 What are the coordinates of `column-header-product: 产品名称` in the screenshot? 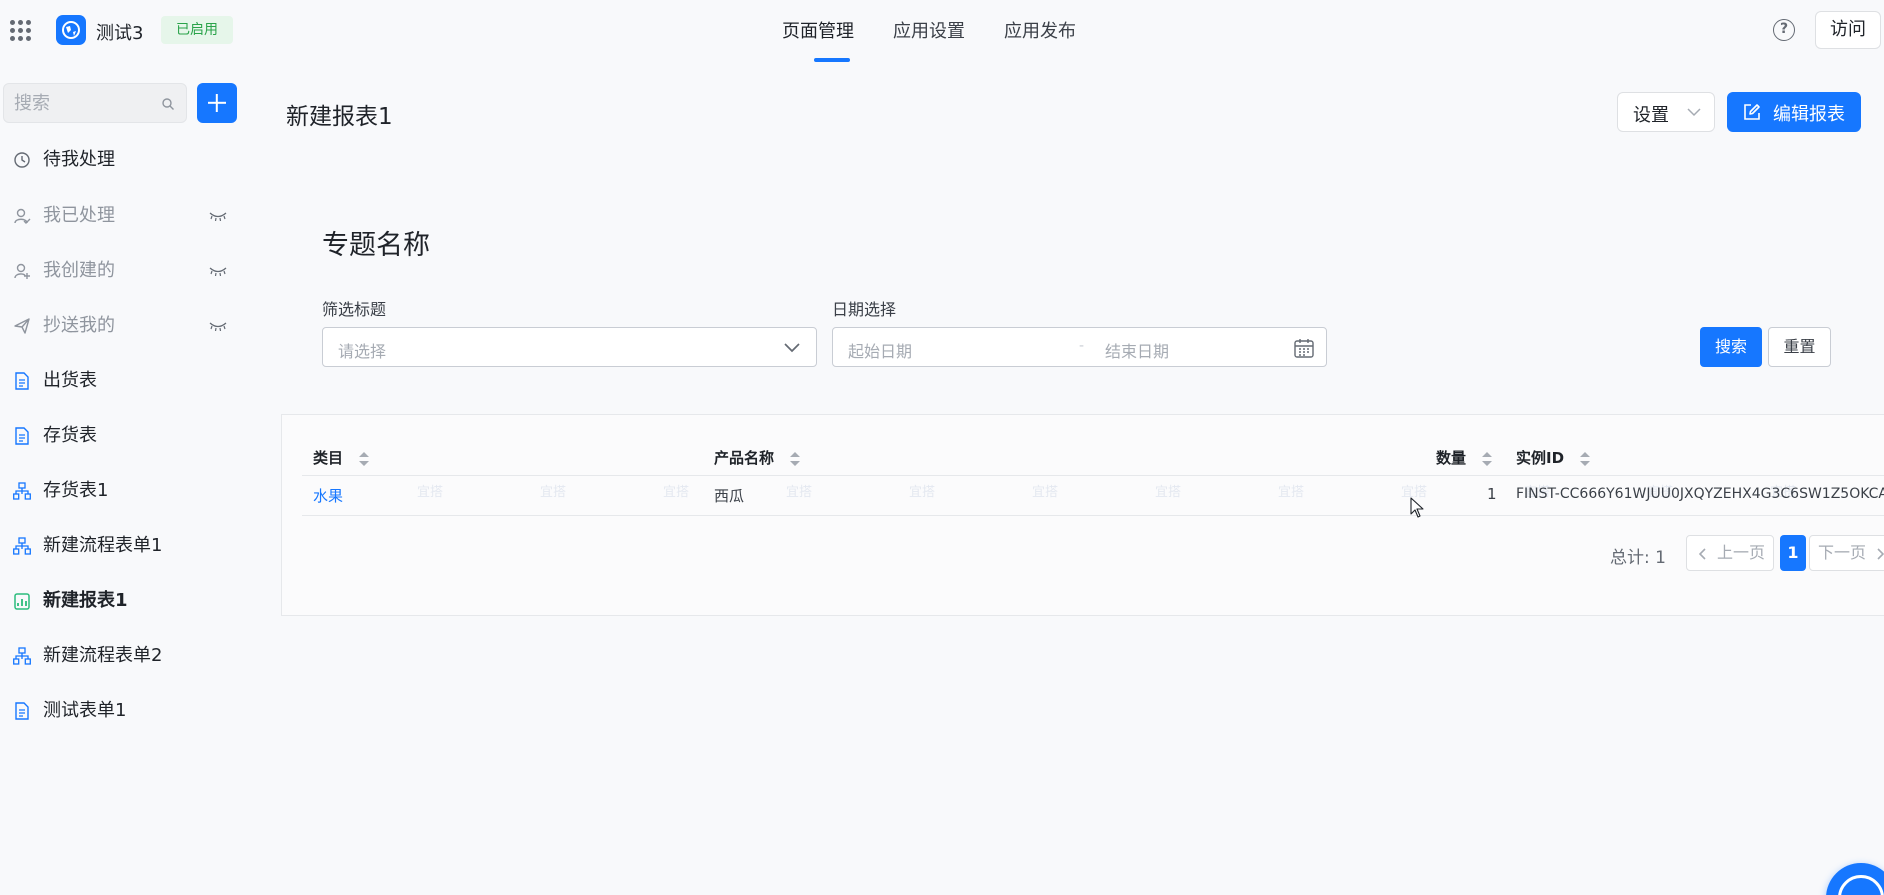 It's located at (757, 457).